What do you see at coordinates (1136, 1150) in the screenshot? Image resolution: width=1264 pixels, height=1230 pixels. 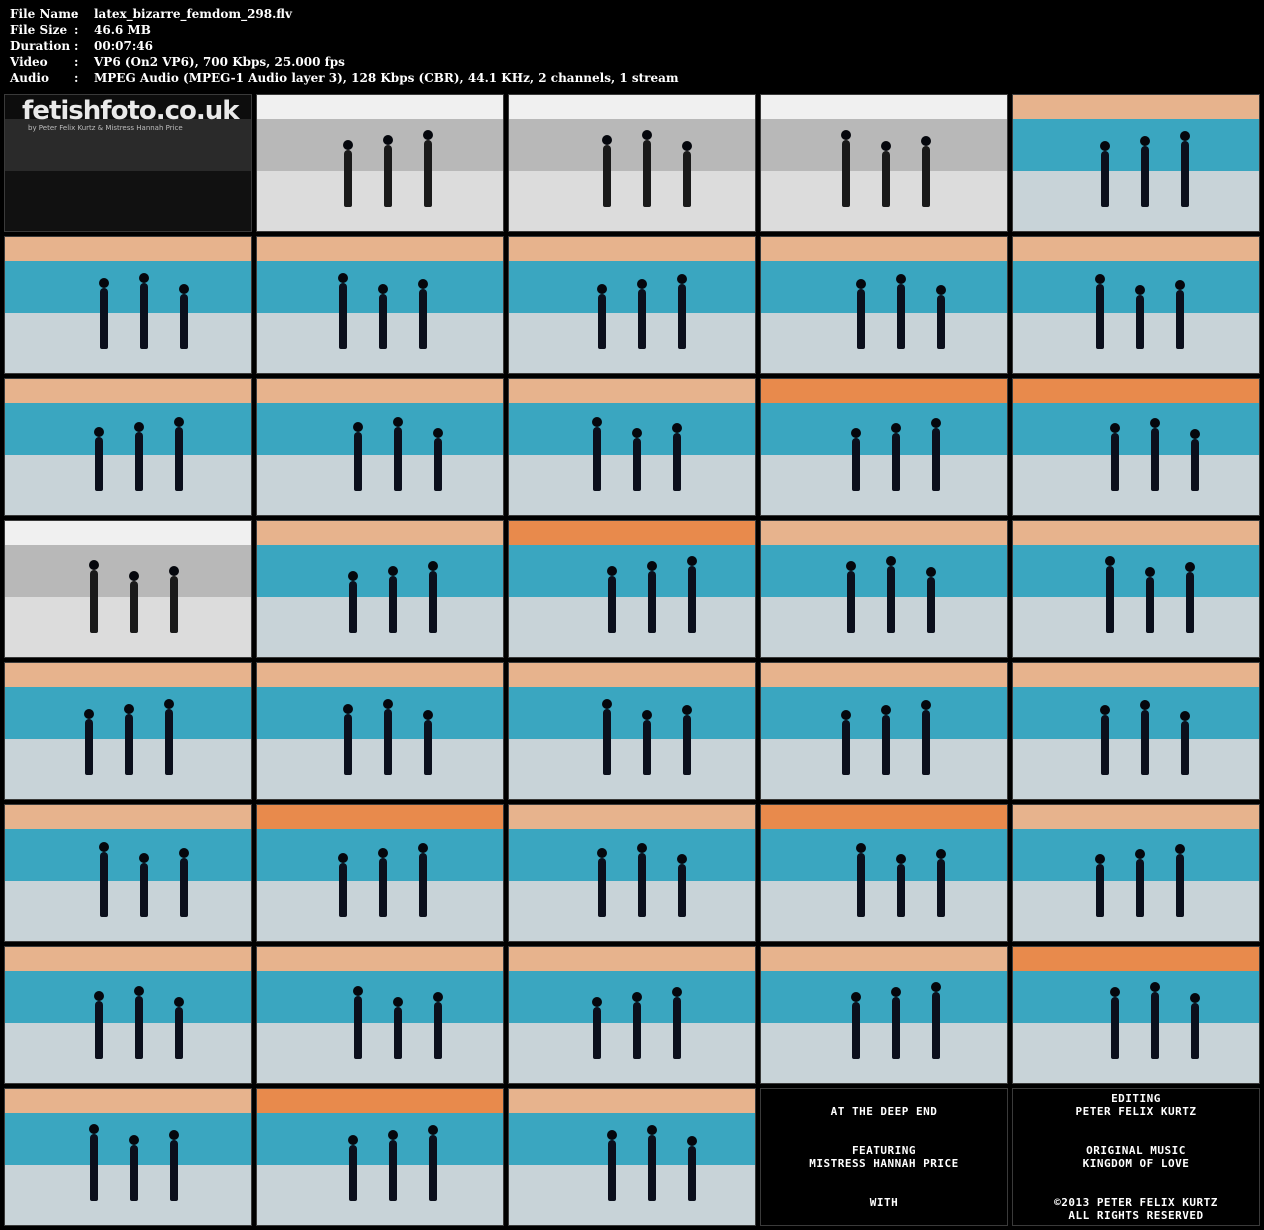 I see `title-card-line: ORIGINAL MUSIC` at bounding box center [1136, 1150].